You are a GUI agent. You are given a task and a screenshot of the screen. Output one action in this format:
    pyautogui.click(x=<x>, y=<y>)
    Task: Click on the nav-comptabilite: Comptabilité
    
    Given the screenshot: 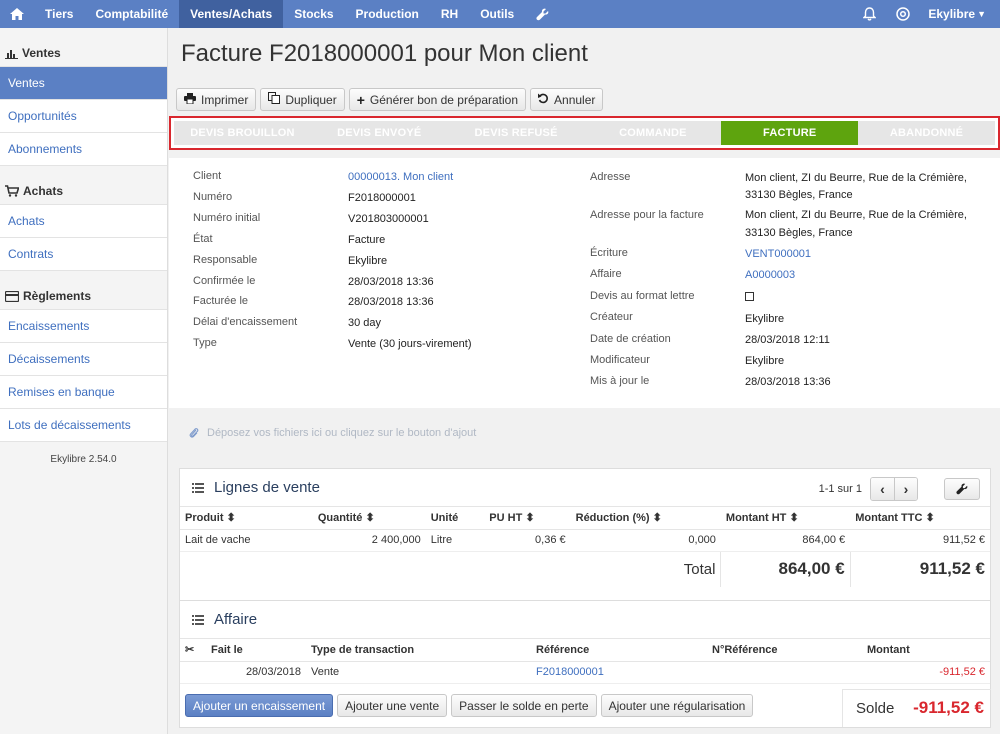 What is the action you would take?
    pyautogui.click(x=131, y=14)
    